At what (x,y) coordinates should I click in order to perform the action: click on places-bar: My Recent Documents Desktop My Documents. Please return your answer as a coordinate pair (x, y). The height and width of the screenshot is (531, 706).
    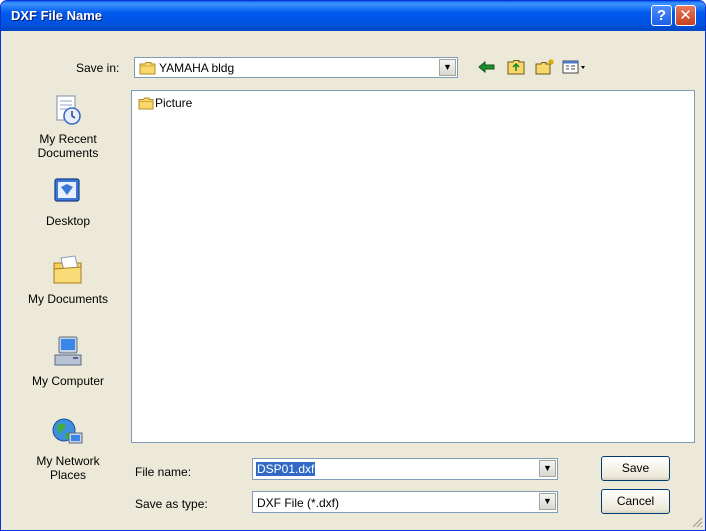
    Looking at the image, I should click on (68, 293).